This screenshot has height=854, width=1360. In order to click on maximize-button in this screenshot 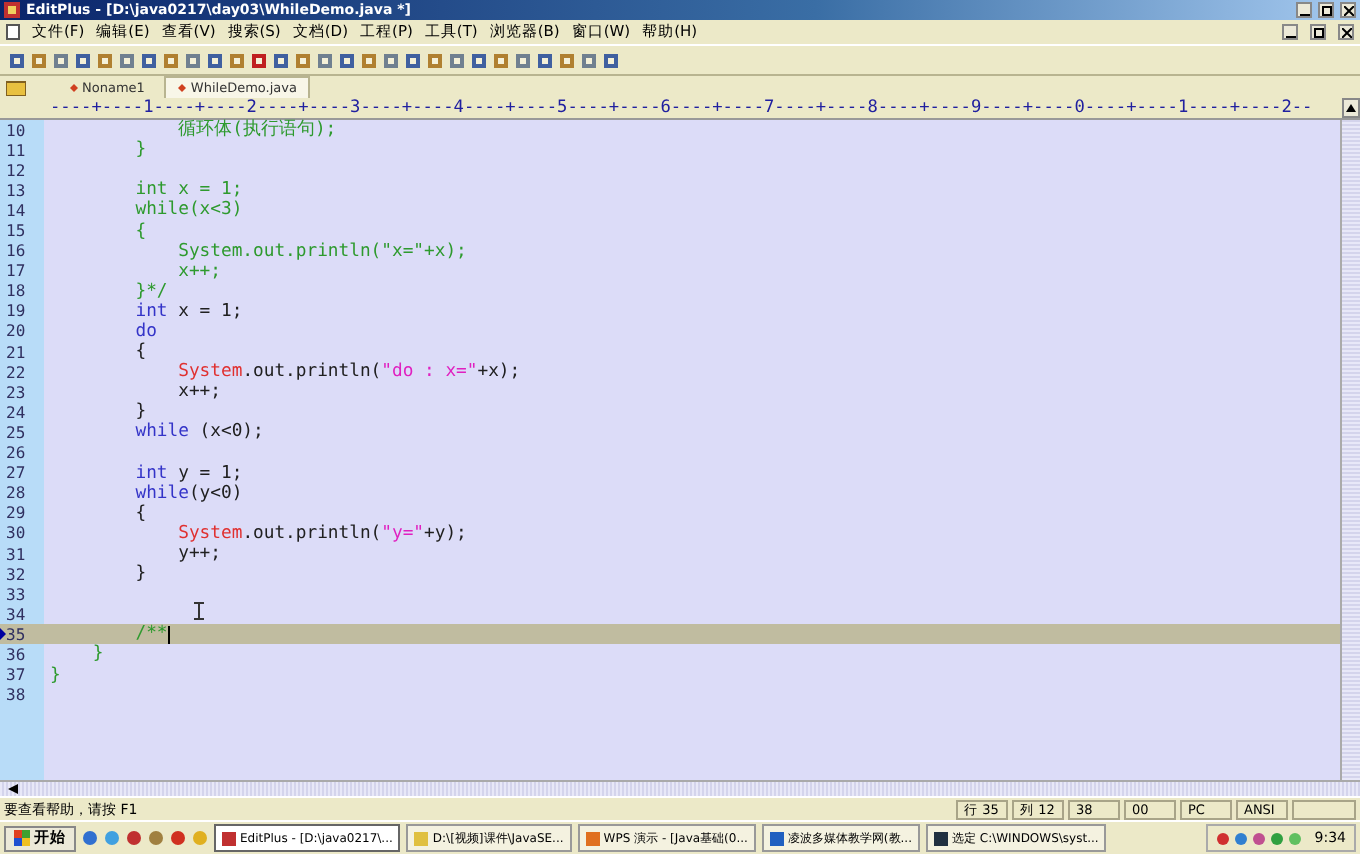, I will do `click(1326, 10)`.